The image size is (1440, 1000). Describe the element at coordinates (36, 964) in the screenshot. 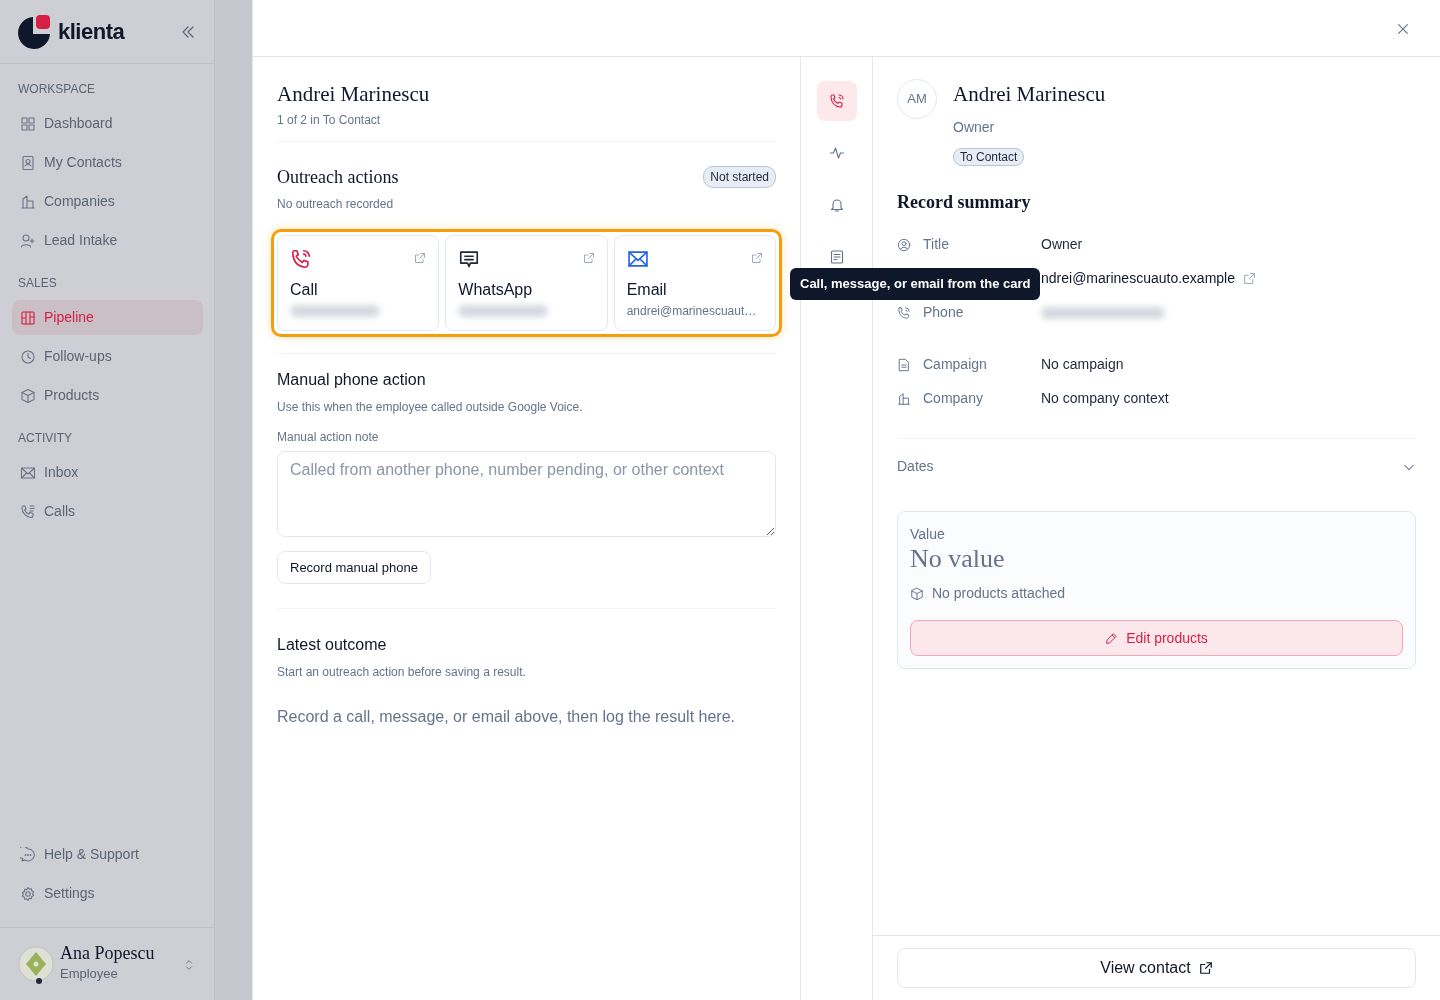

I see `user-avatar` at that location.